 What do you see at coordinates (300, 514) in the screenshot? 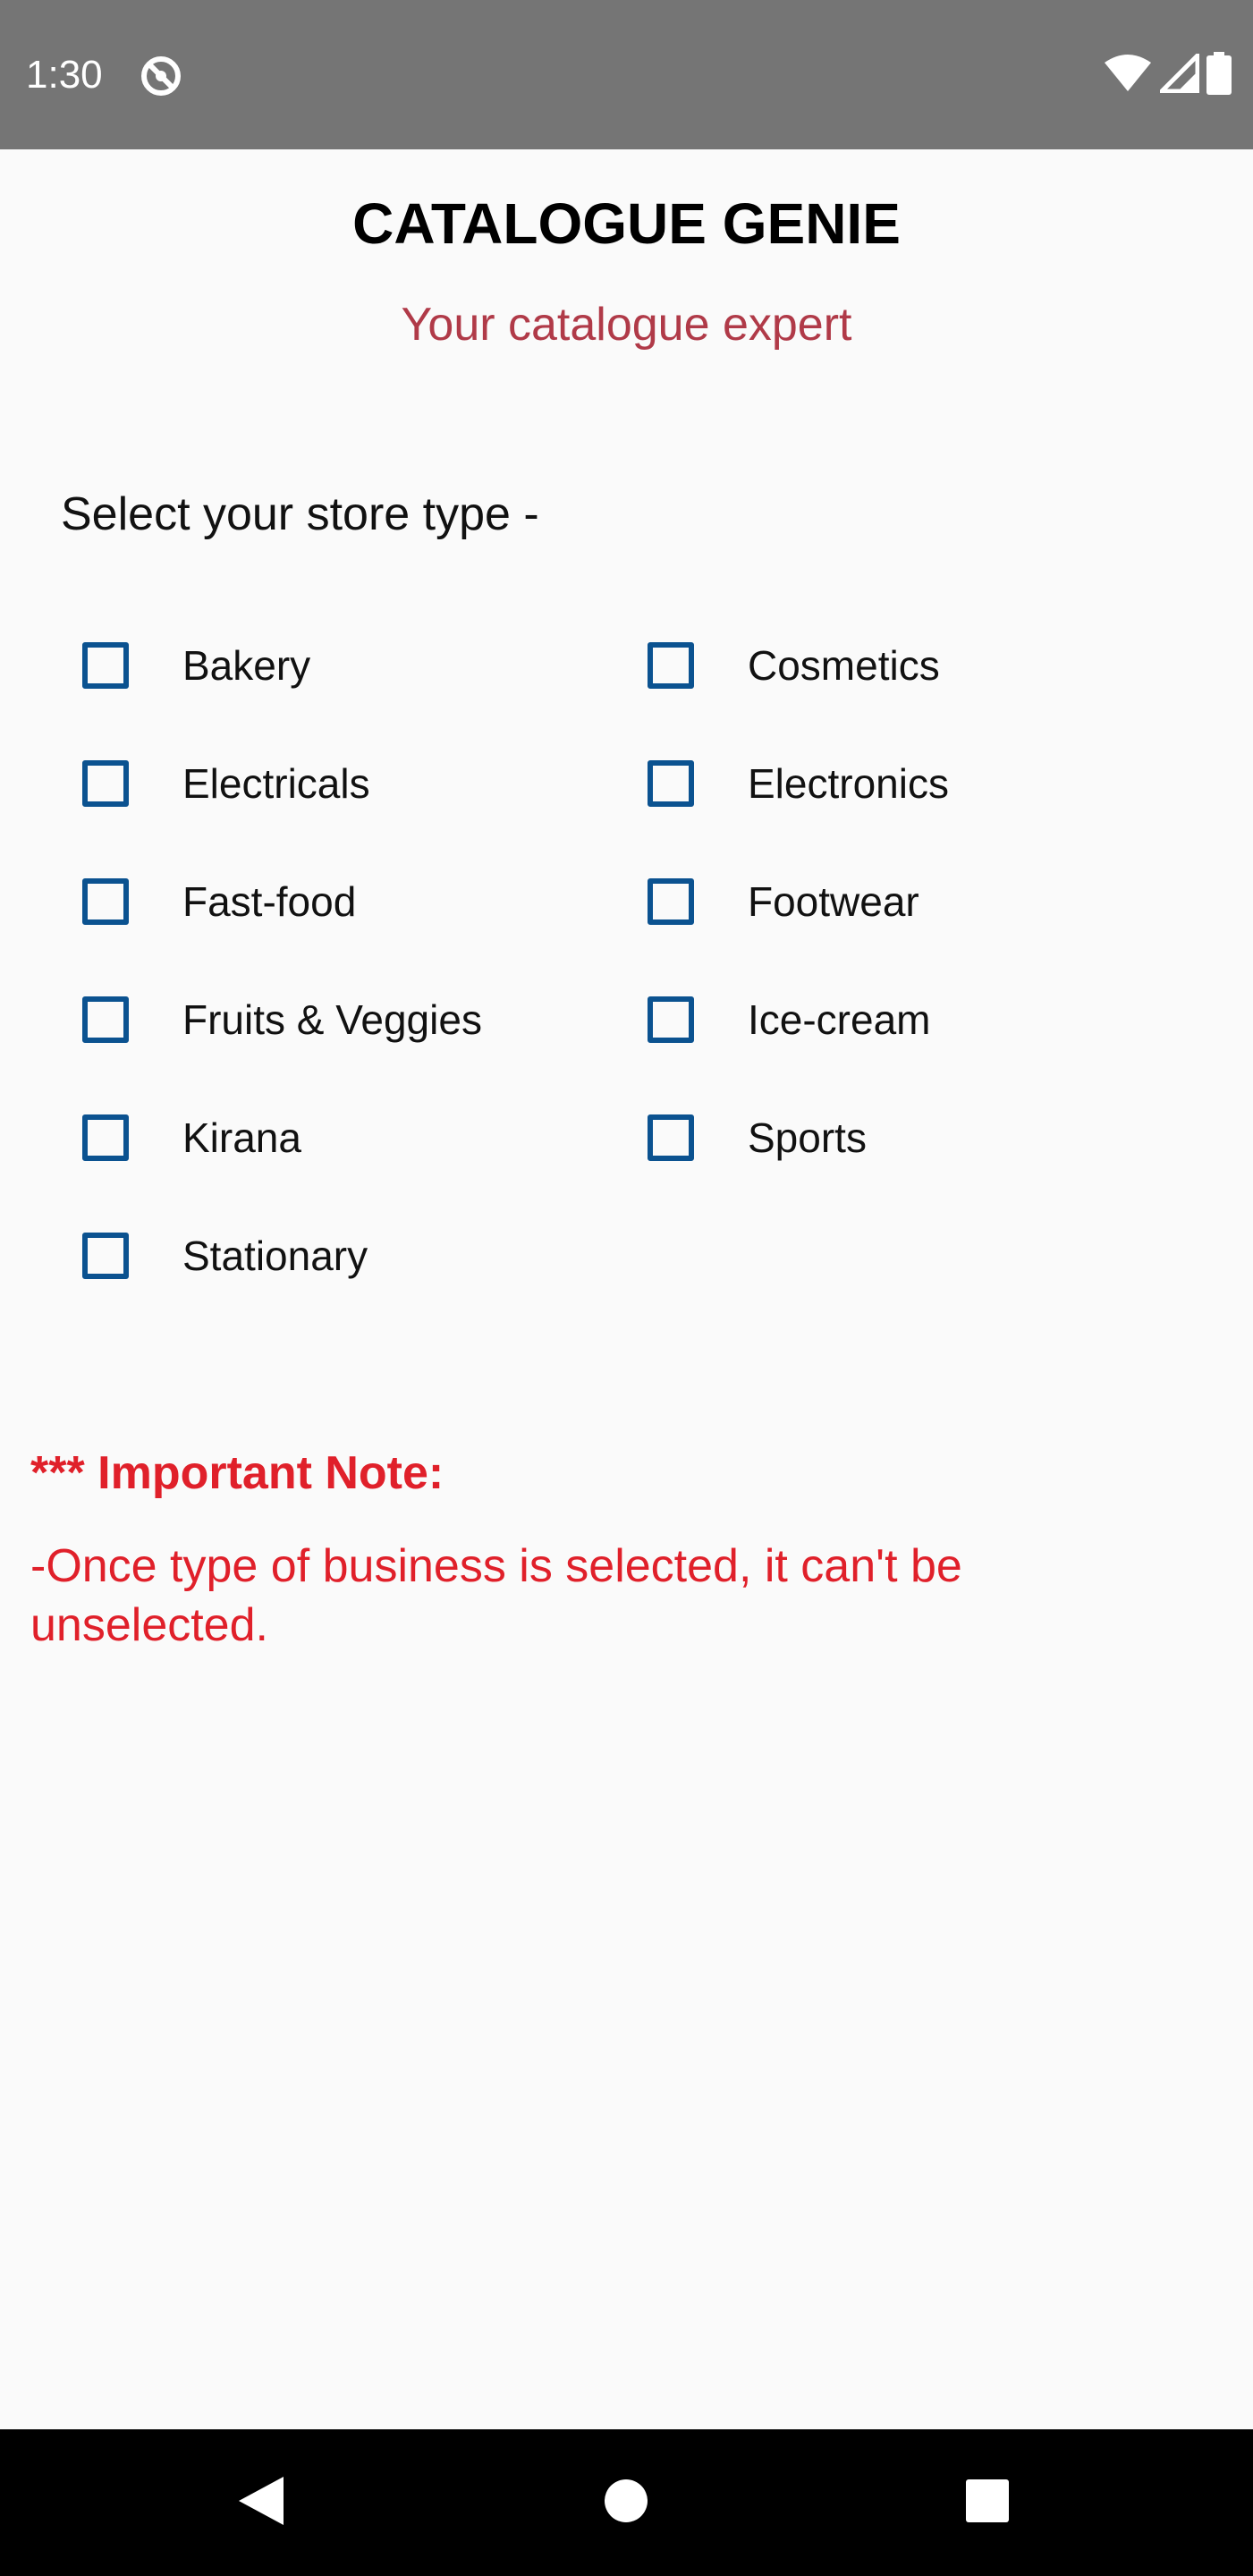
I see `store-type-label: Select your store type -` at bounding box center [300, 514].